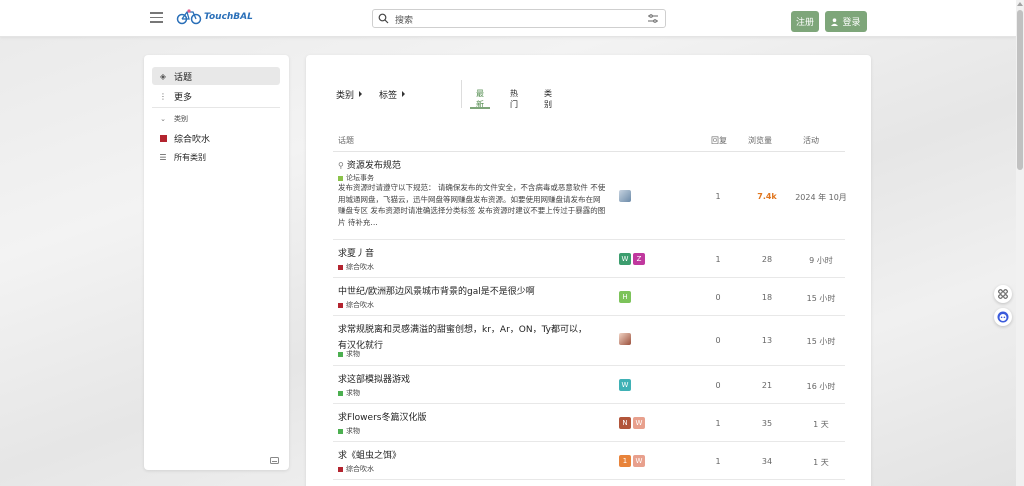 This screenshot has width=1024, height=486. Describe the element at coordinates (163, 76) in the screenshot. I see `layers-icon: ◈` at that location.